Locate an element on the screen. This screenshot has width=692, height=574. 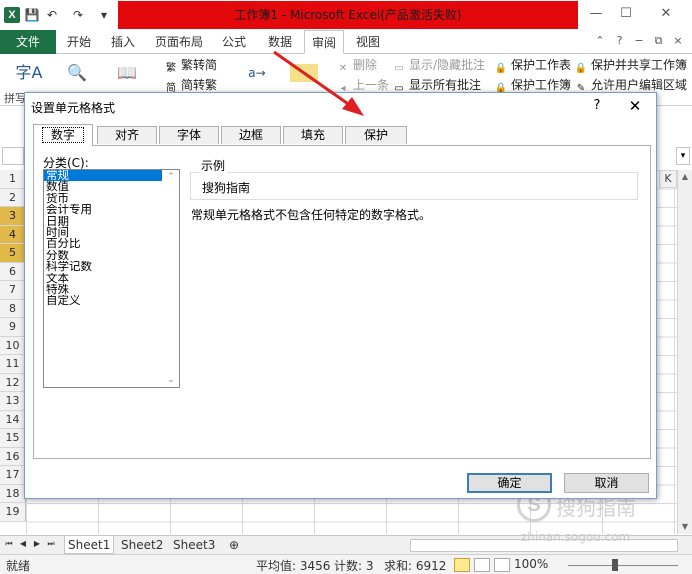
minimize-button: — is located at coordinates (596, 14).